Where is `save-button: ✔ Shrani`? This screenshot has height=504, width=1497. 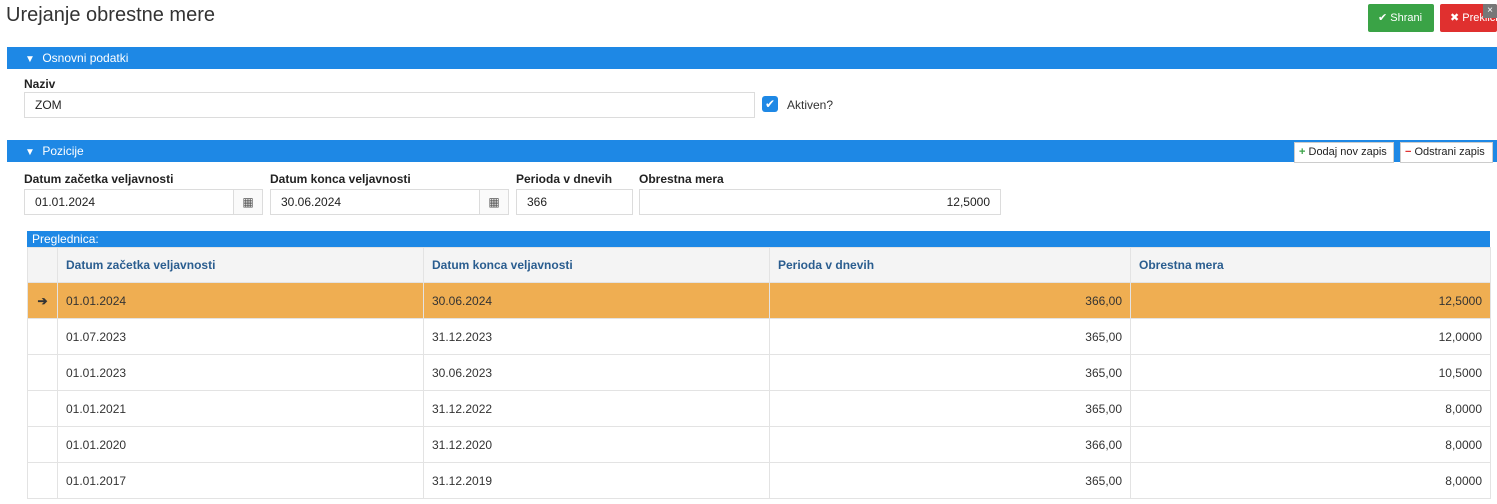
save-button: ✔ Shrani is located at coordinates (1401, 18).